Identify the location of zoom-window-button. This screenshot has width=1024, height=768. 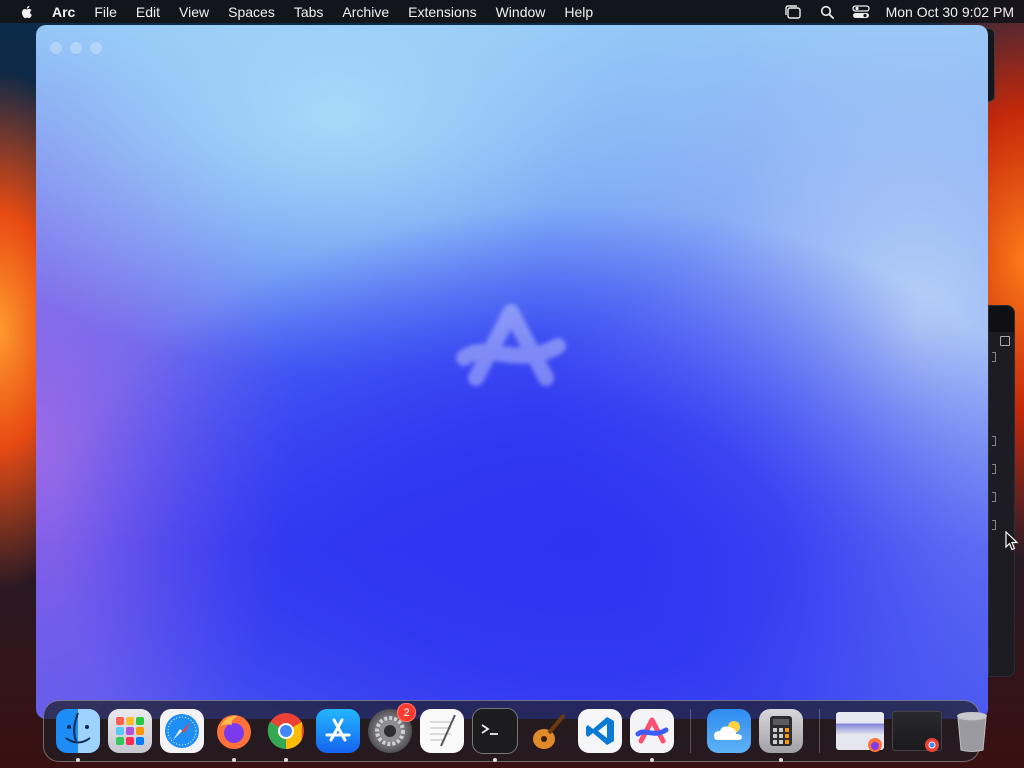
(96, 48).